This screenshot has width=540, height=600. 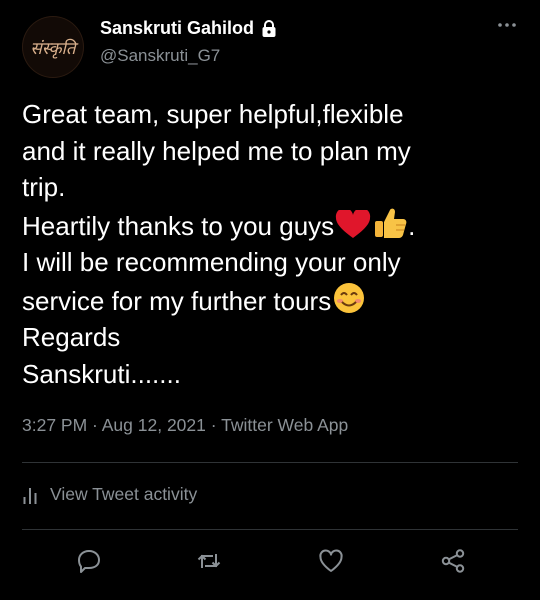 I want to click on tweet-line: Regards, so click(x=71, y=337).